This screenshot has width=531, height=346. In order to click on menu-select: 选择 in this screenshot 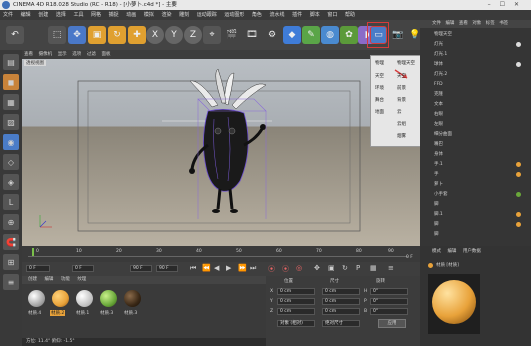, I will do `click(61, 15)`.